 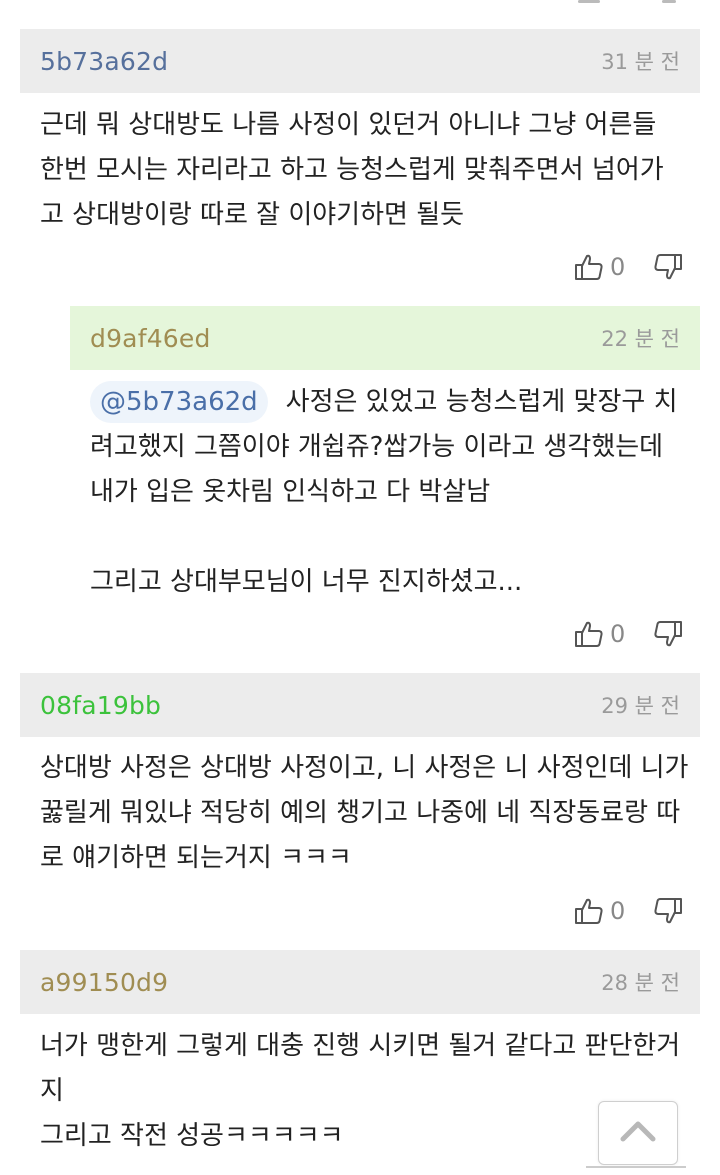 I want to click on reply-header: d9af46ed 22 분 전, so click(x=385, y=338).